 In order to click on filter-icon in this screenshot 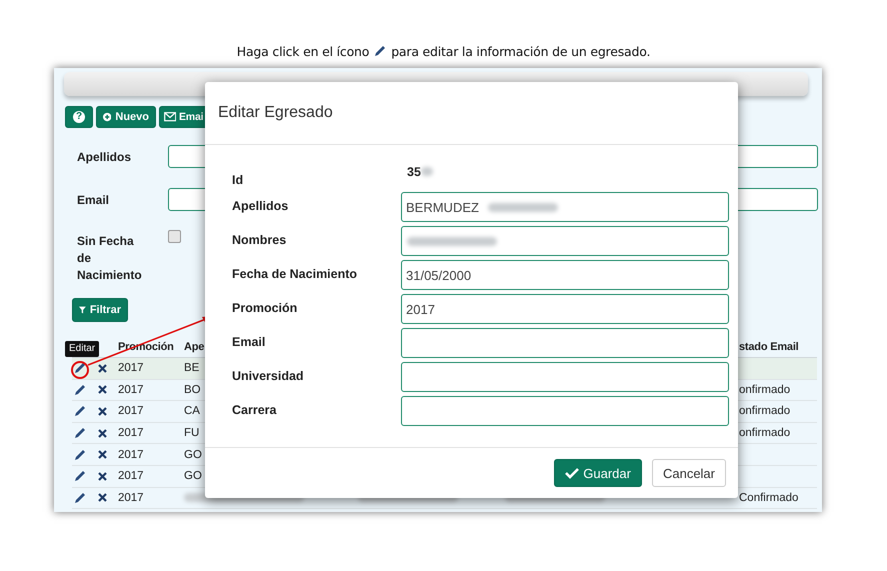, I will do `click(82, 310)`.